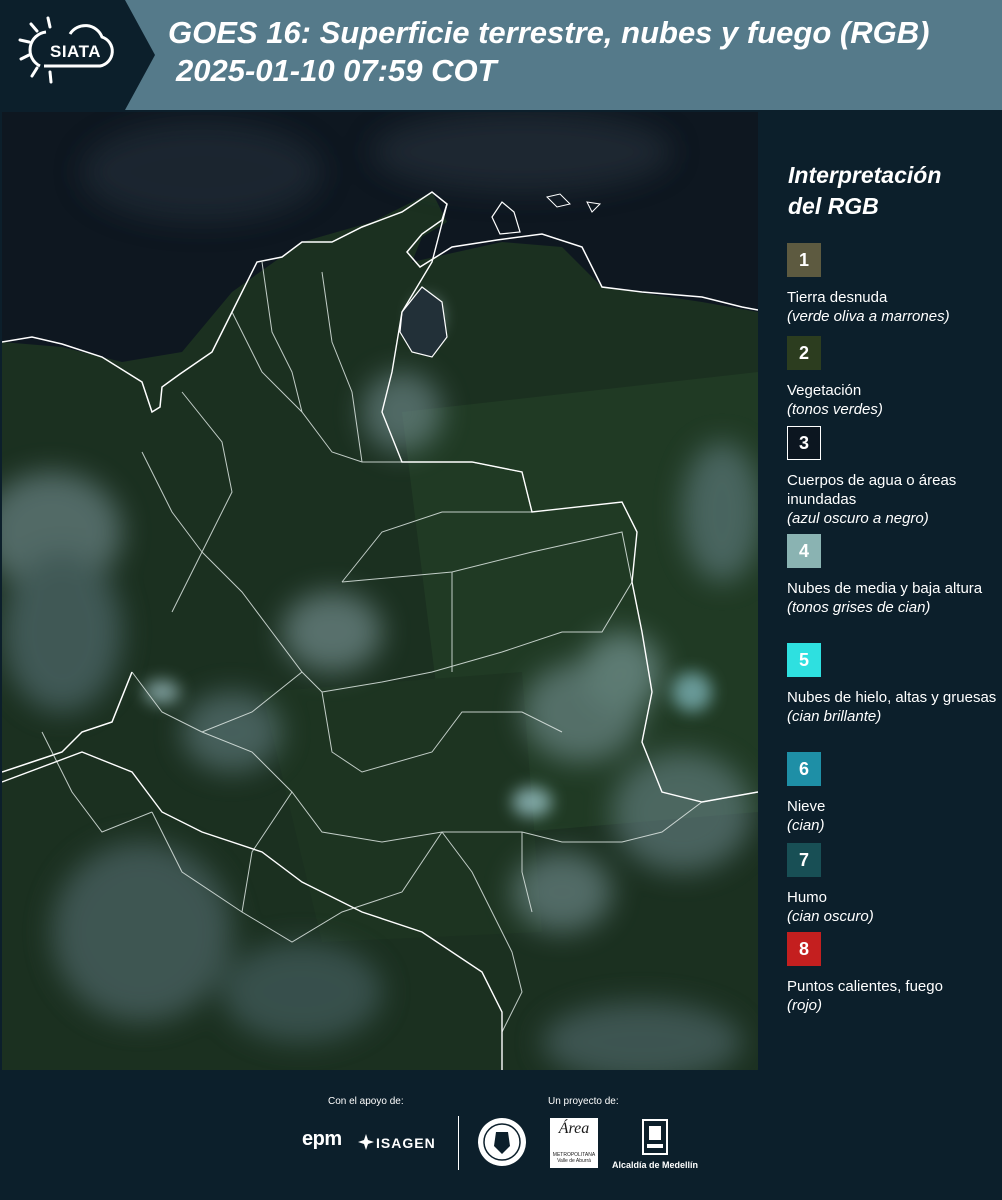 Image resolution: width=1002 pixels, height=1200 pixels. What do you see at coordinates (804, 353) in the screenshot?
I see `legend-swatch: 2` at bounding box center [804, 353].